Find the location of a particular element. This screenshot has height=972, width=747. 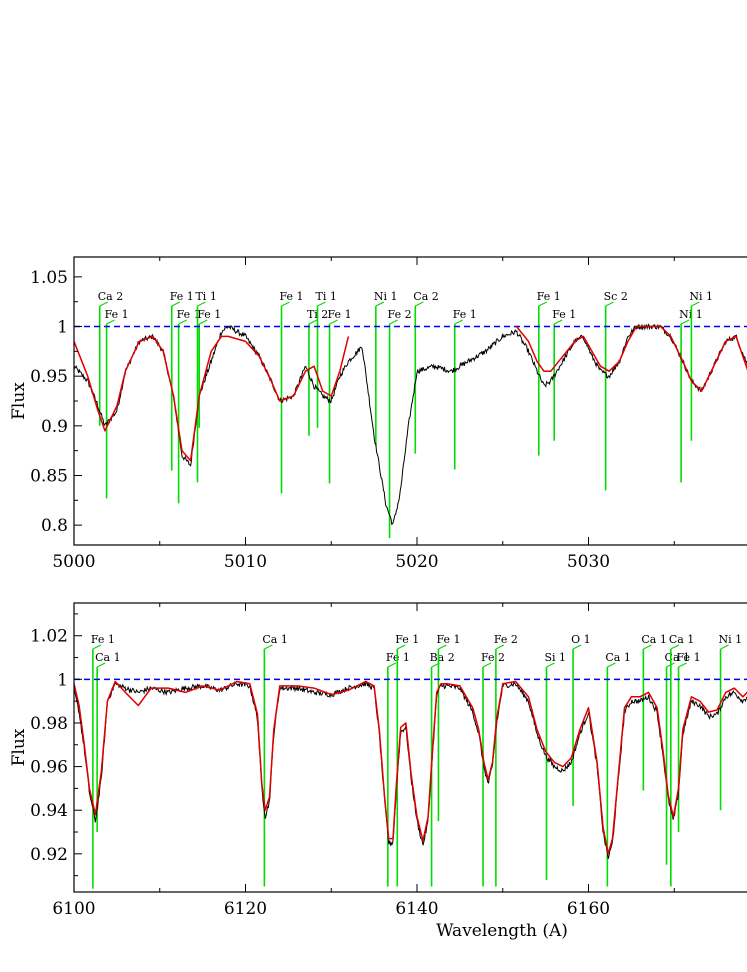

x-tick-label: 6120 is located at coordinates (245, 909).